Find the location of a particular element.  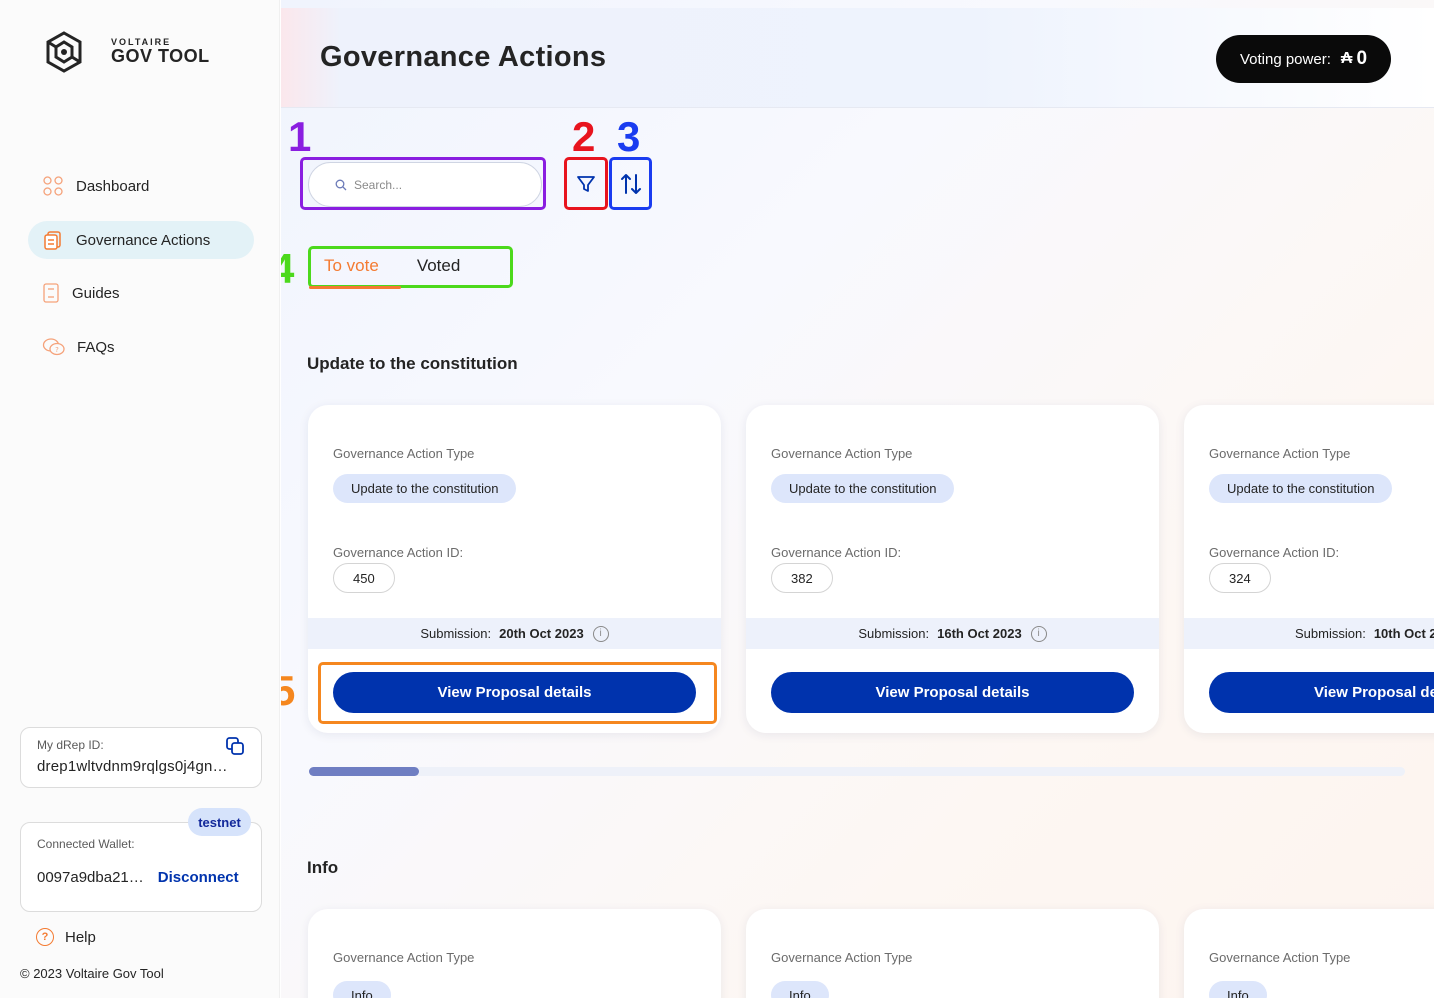

tab-active-indicator is located at coordinates (355, 287).